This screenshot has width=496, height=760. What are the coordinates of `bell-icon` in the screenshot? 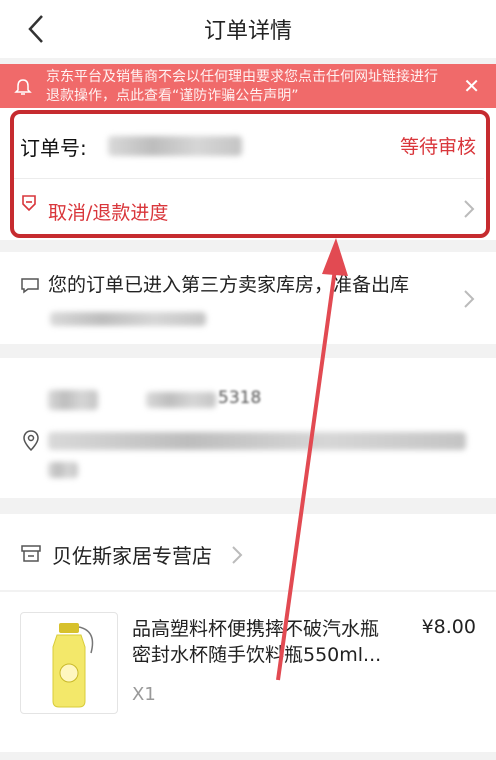 It's located at (23, 87).